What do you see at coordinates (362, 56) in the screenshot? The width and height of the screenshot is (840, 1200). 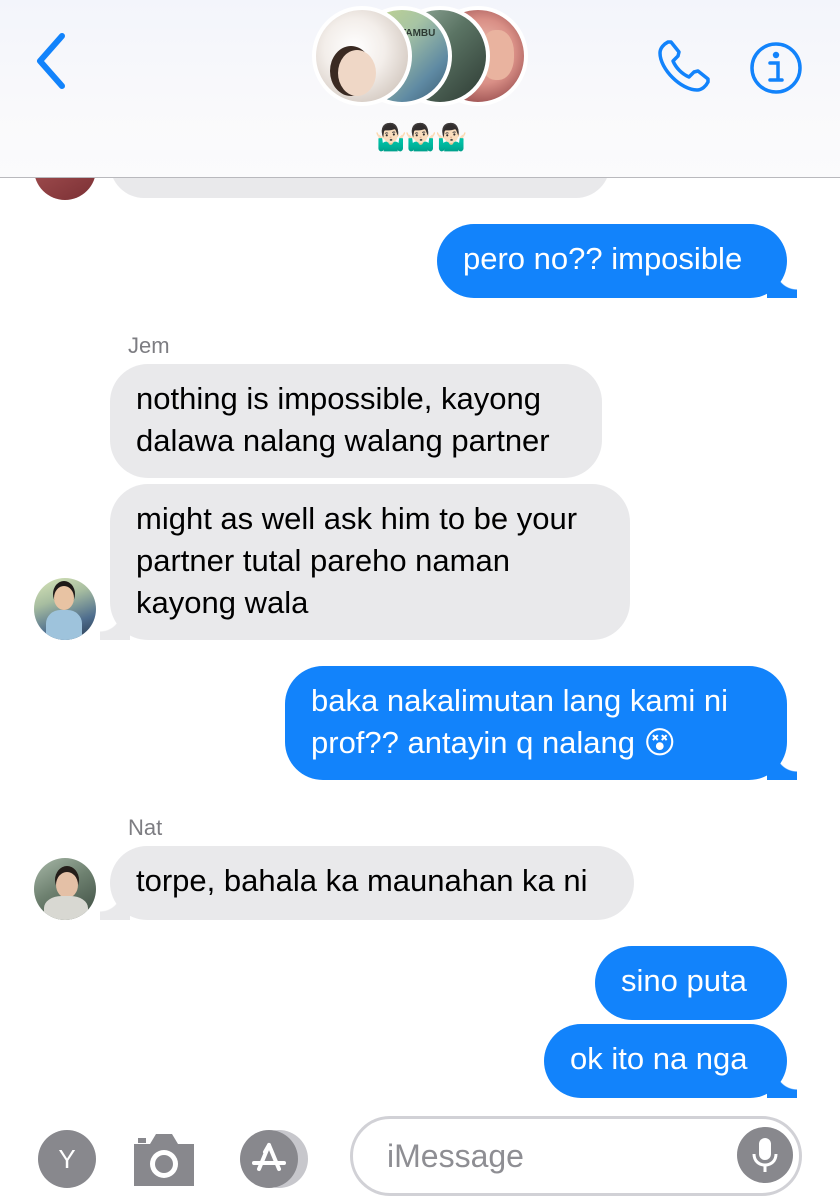 I see `group-member-avatar` at bounding box center [362, 56].